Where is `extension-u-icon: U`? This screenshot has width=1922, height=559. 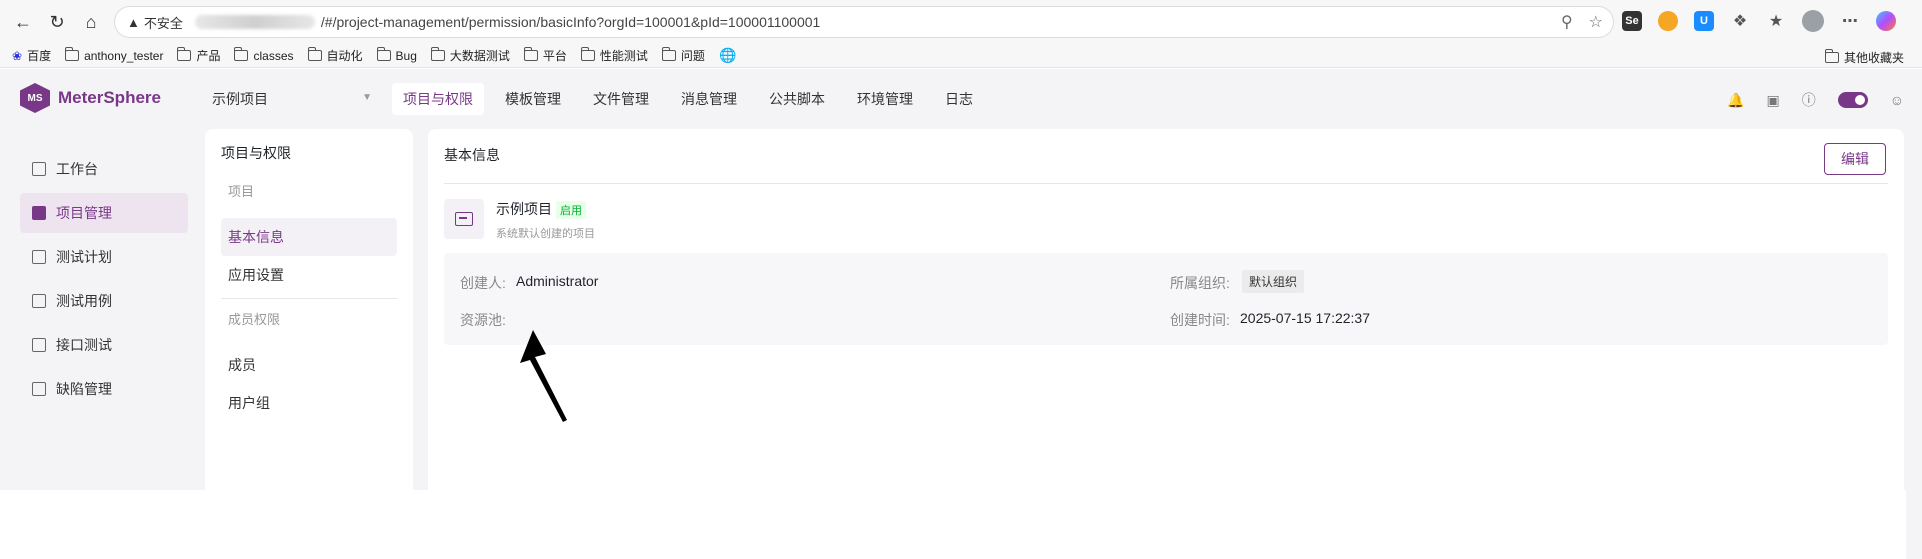
extension-u-icon: U is located at coordinates (1704, 21).